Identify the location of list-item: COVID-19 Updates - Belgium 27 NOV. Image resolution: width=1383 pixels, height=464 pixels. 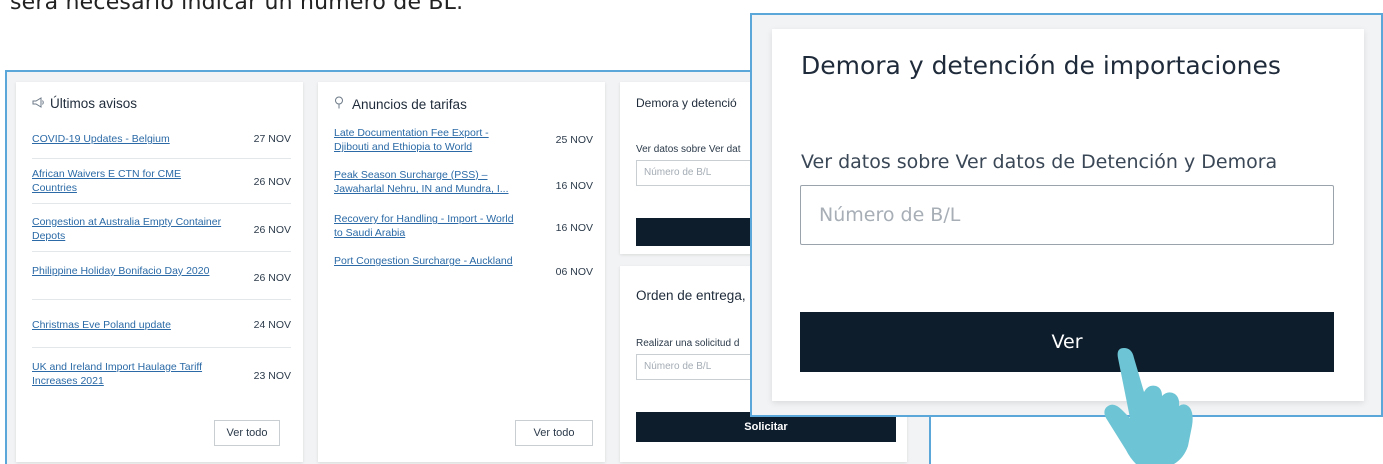
(161, 140).